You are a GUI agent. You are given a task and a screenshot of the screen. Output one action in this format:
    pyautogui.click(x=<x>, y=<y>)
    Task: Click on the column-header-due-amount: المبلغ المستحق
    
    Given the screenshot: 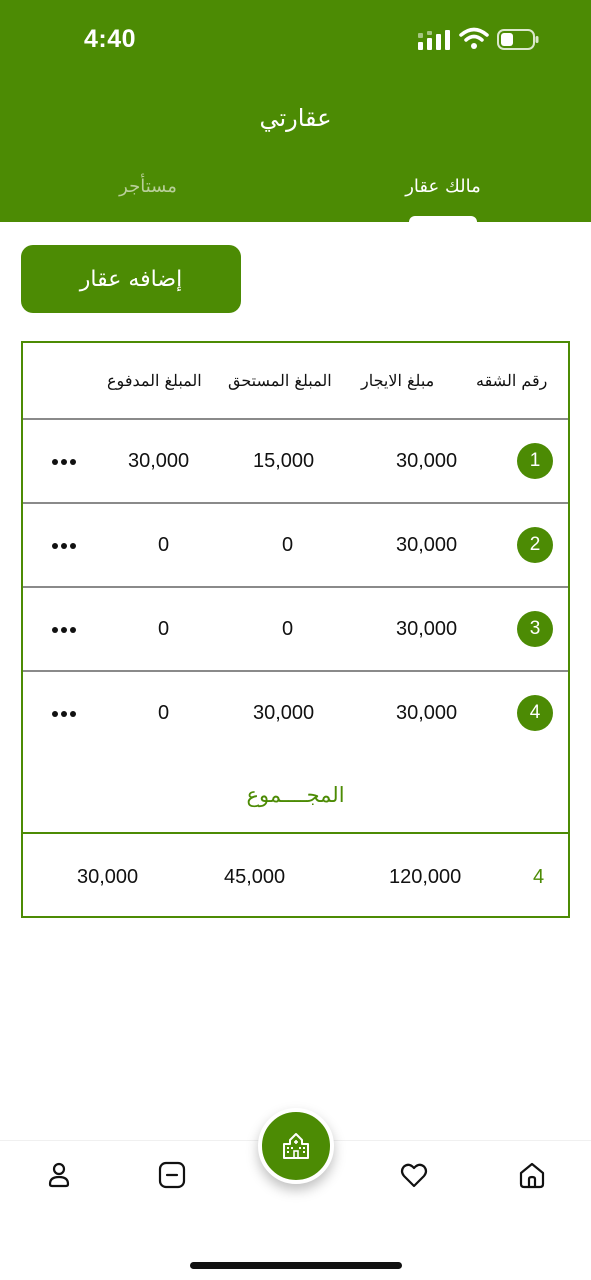 What is the action you would take?
    pyautogui.click(x=280, y=380)
    